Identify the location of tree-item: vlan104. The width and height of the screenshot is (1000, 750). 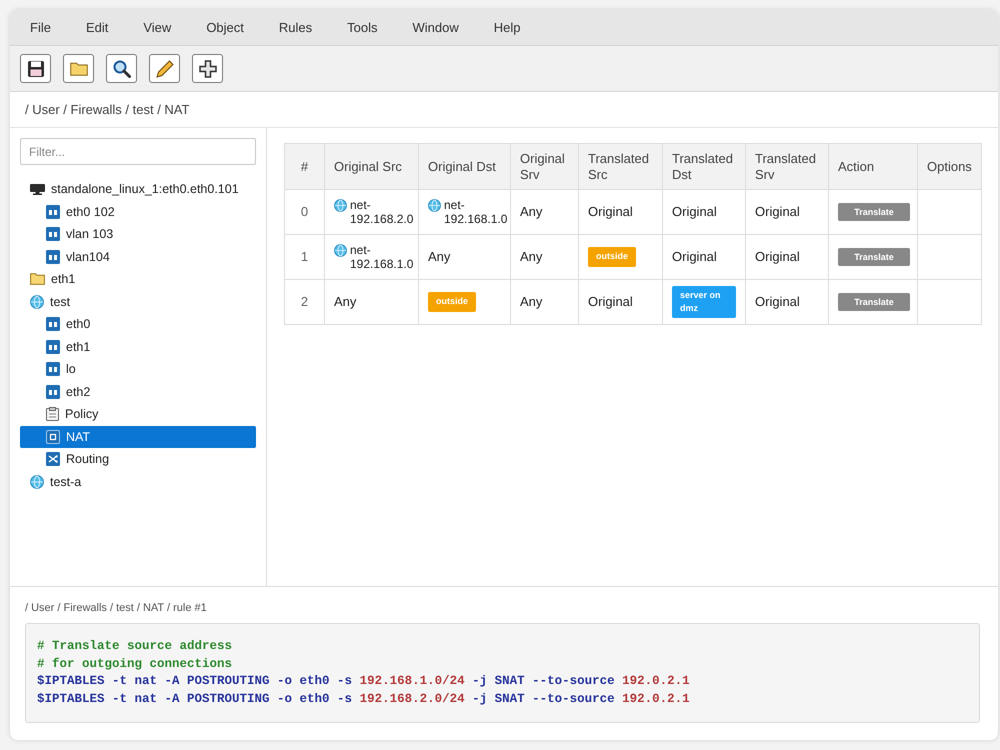
(138, 257).